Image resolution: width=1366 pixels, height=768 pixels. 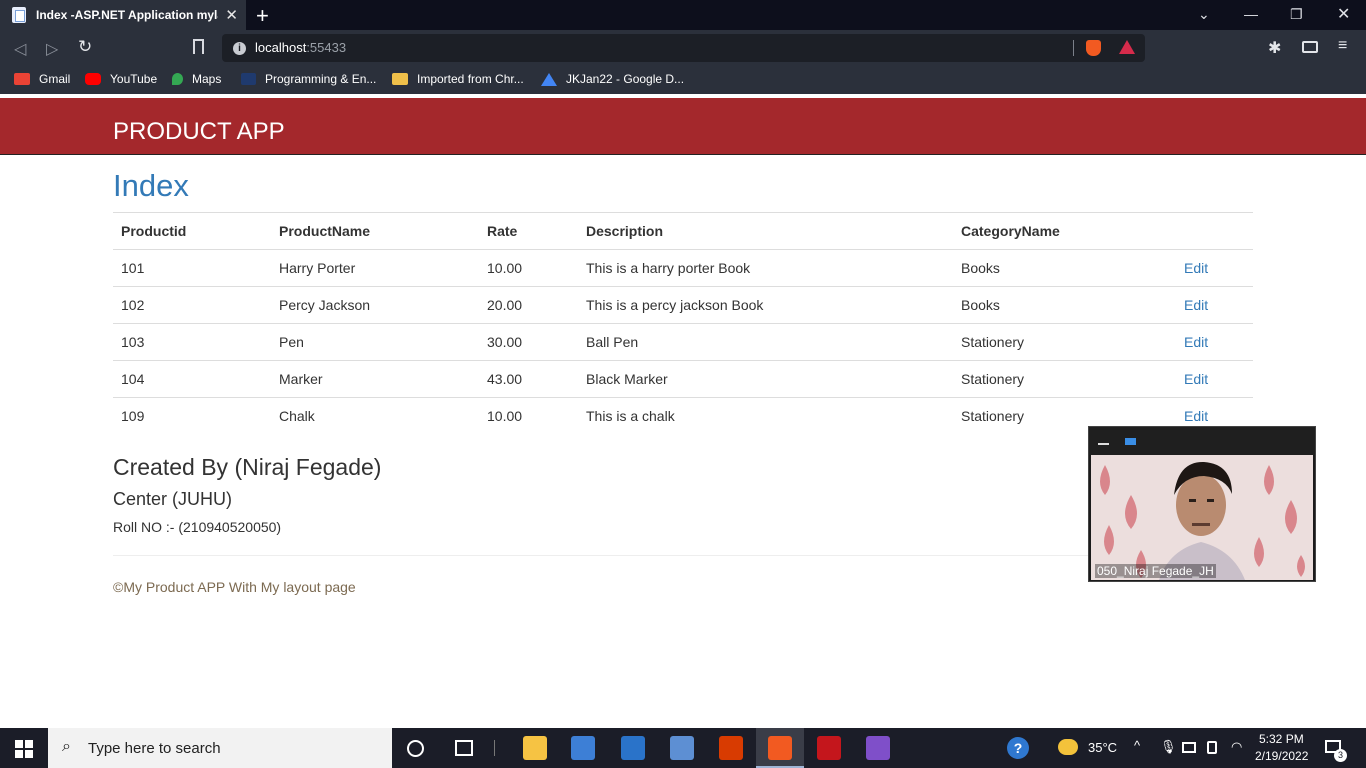 I want to click on webcam-feed: 050_Niraj Fegade_JH, so click(x=1202, y=517).